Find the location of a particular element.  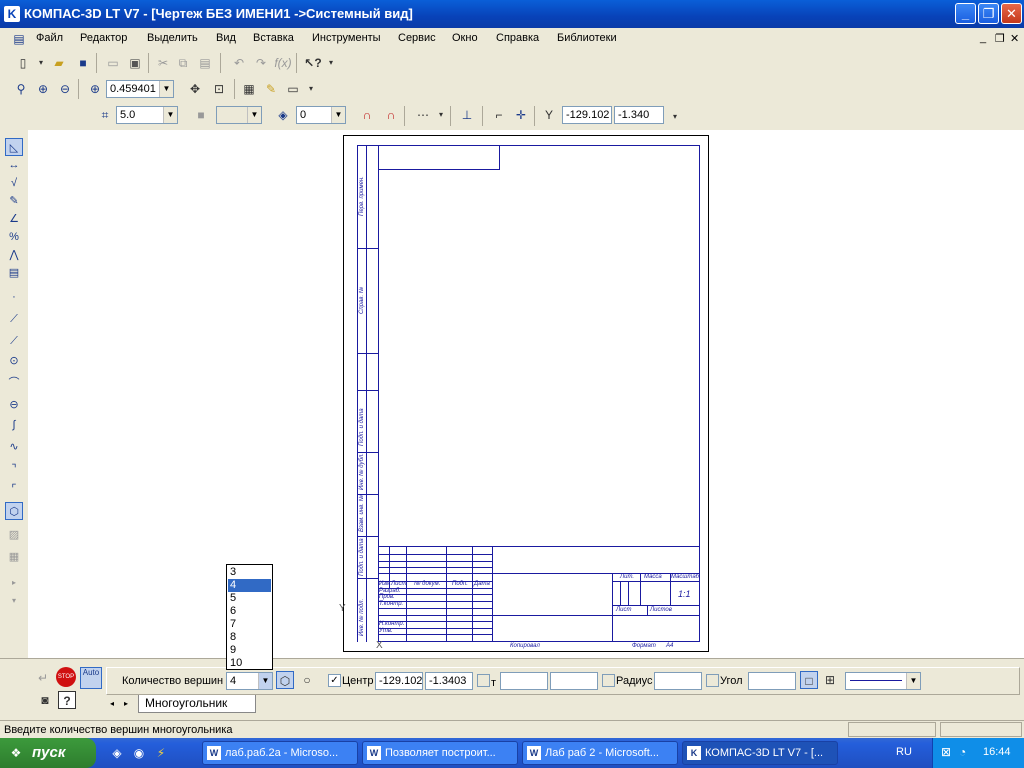

doc-close-icon: ✕ is located at coordinates (1014, 38).